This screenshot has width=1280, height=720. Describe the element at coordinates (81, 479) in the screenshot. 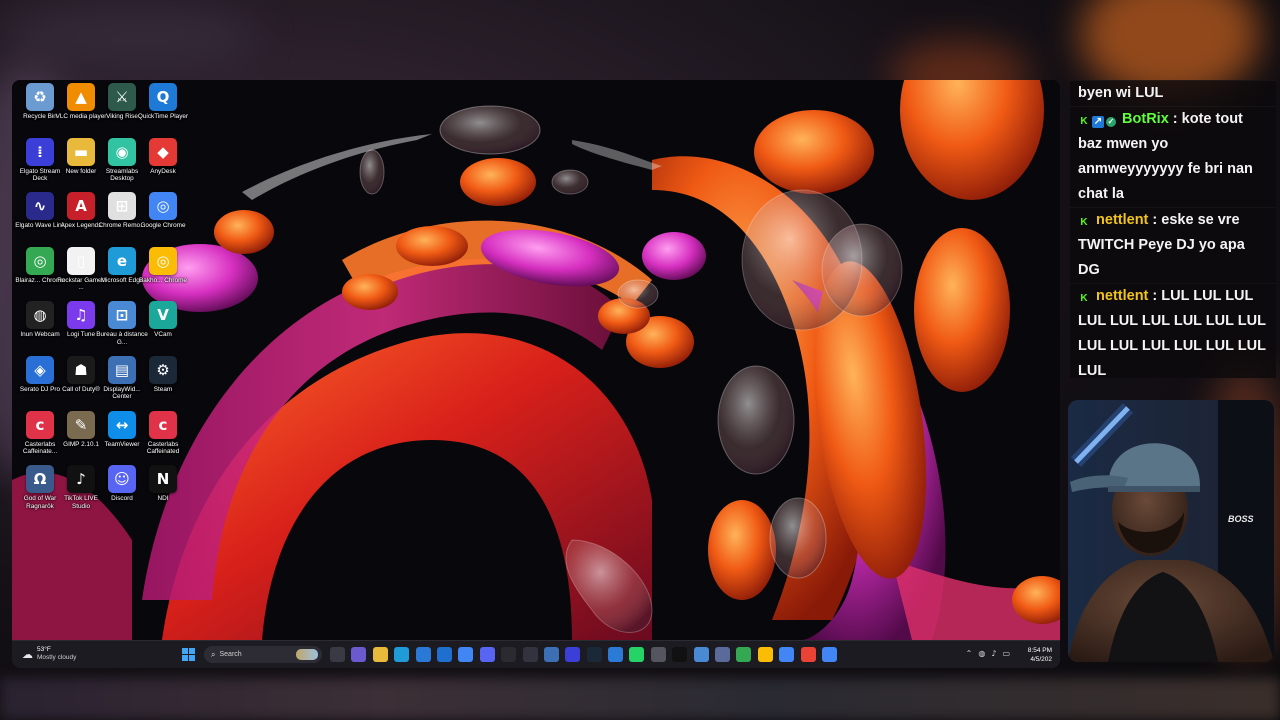

I see `tiktok-icon: ♪` at that location.